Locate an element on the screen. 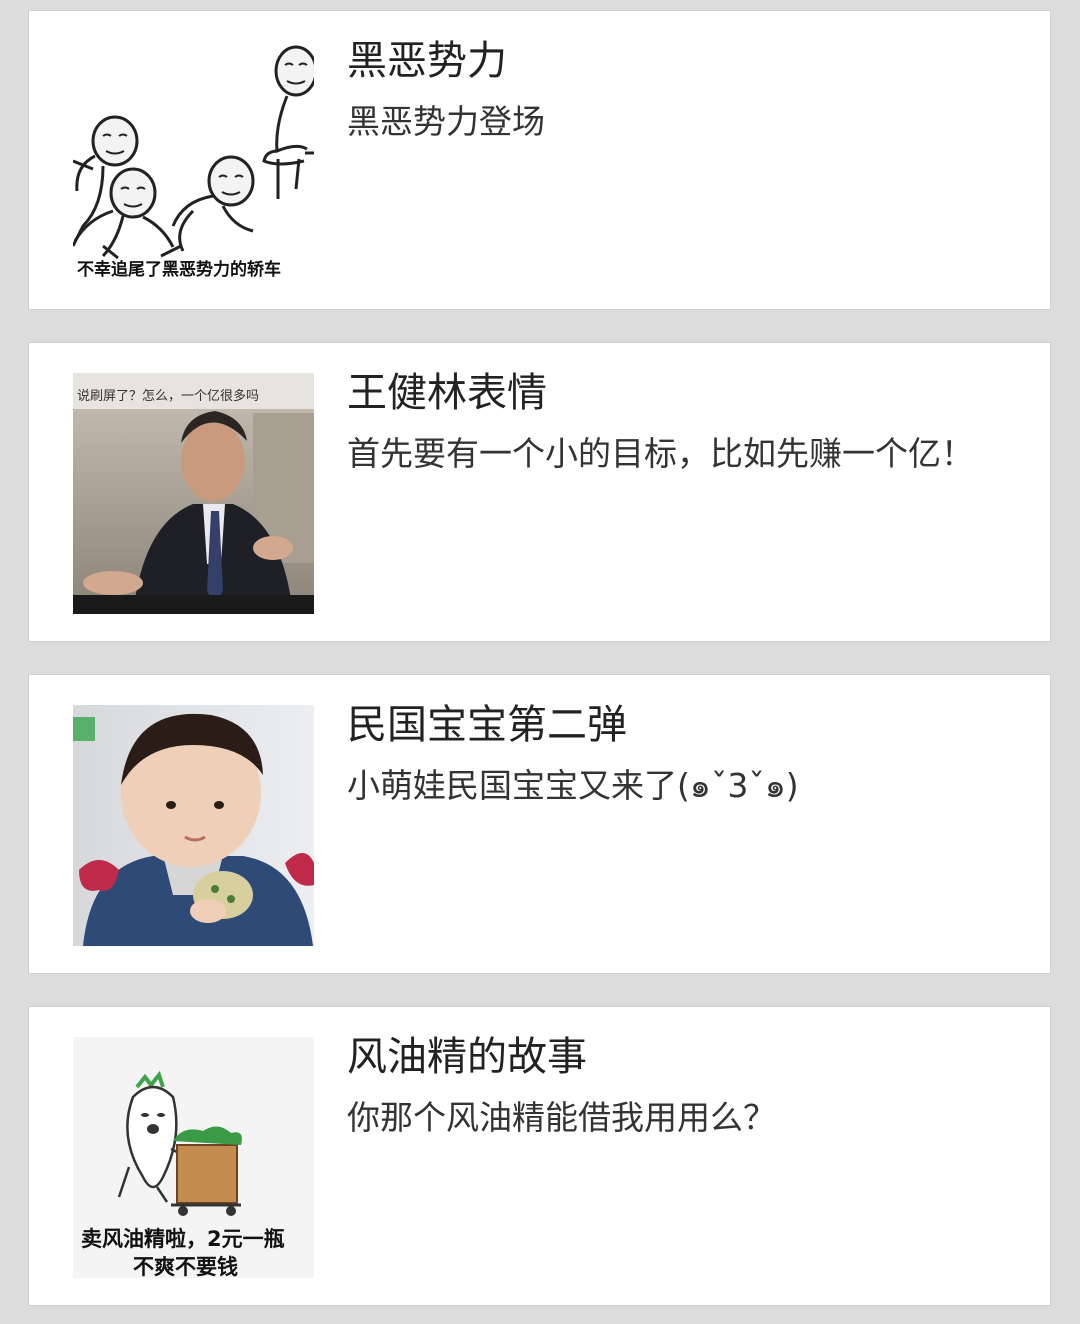 The image size is (1080, 1324). thumbnail-businessman-photo: 说刷屏了？怎么，一个亿很多吗 is located at coordinates (193, 493).